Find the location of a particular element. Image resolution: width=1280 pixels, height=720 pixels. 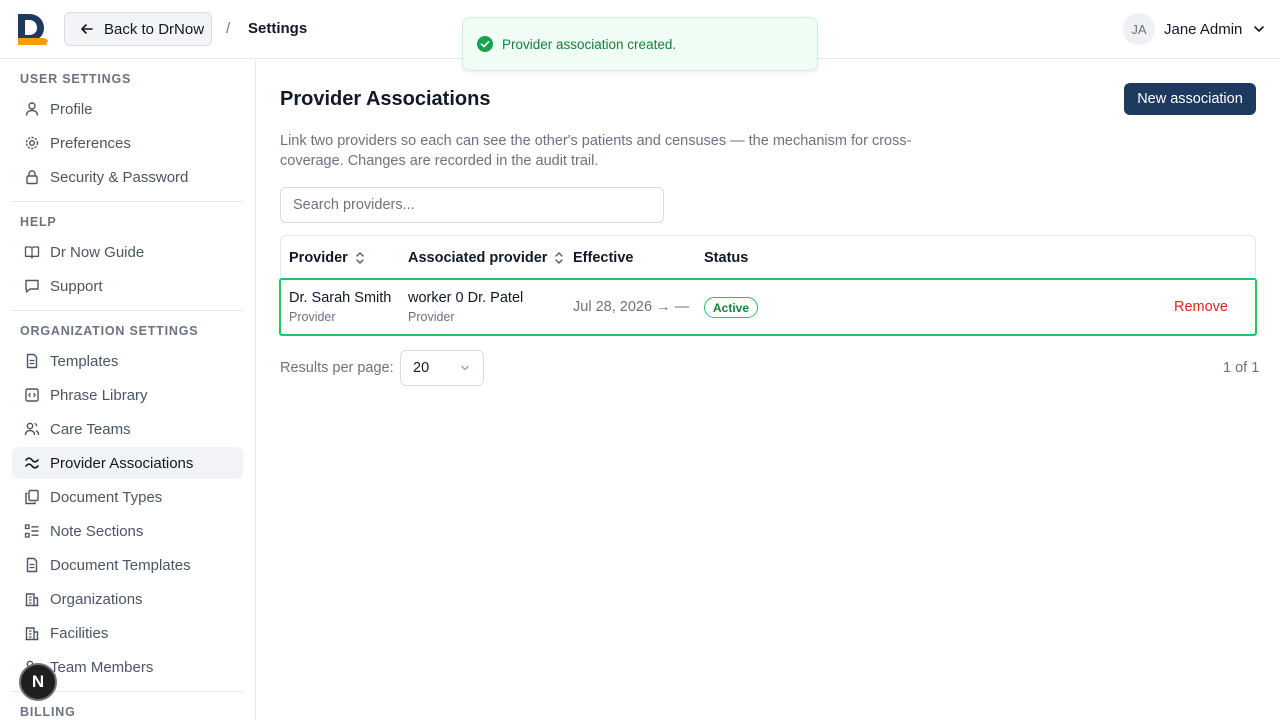

pagination-status: 1 of 1 is located at coordinates (1241, 368).